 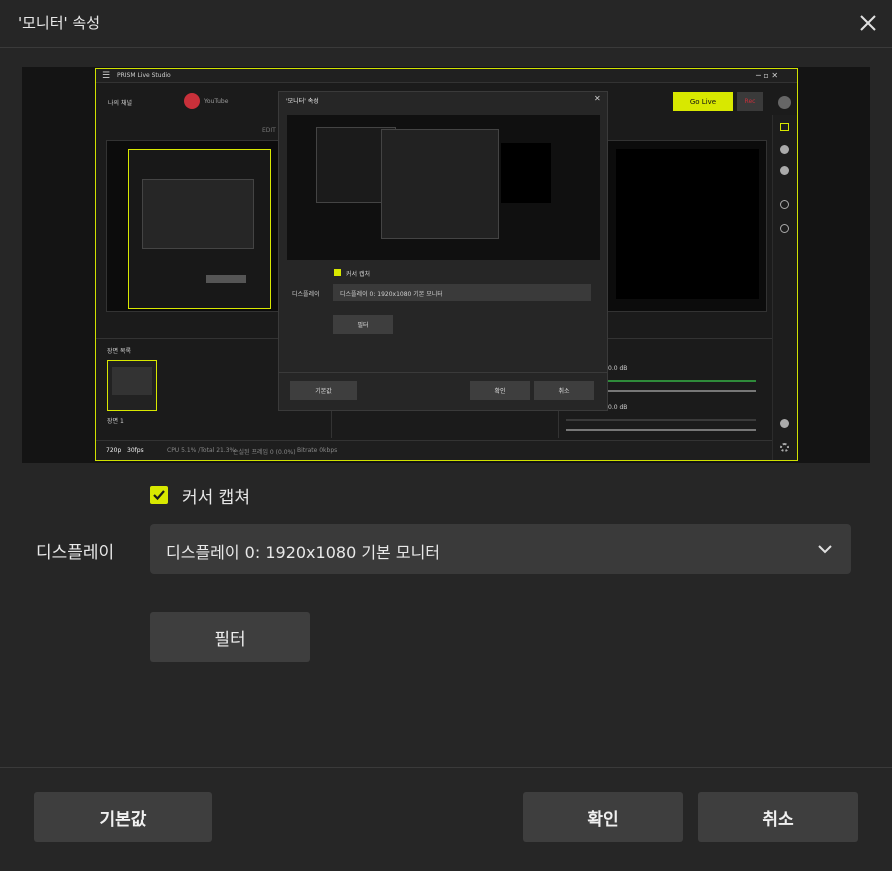 I want to click on help-icon, so click(x=784, y=423).